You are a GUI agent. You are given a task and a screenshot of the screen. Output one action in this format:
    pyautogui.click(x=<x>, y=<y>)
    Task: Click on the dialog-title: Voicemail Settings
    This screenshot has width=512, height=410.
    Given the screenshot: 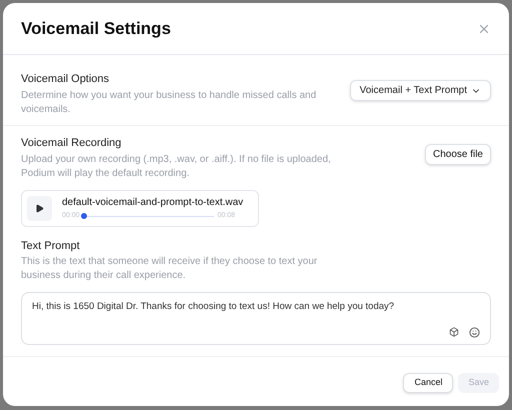 What is the action you would take?
    pyautogui.click(x=96, y=29)
    